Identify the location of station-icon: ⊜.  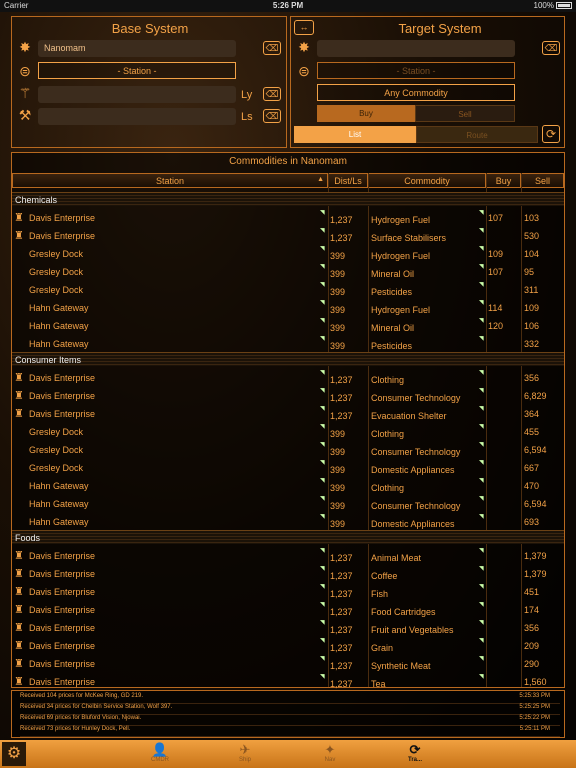
(25, 71).